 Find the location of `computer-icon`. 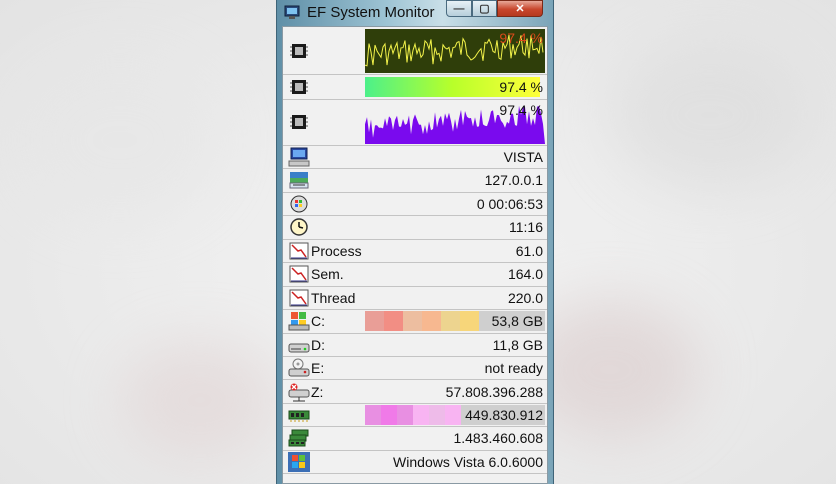

computer-icon is located at coordinates (299, 157).